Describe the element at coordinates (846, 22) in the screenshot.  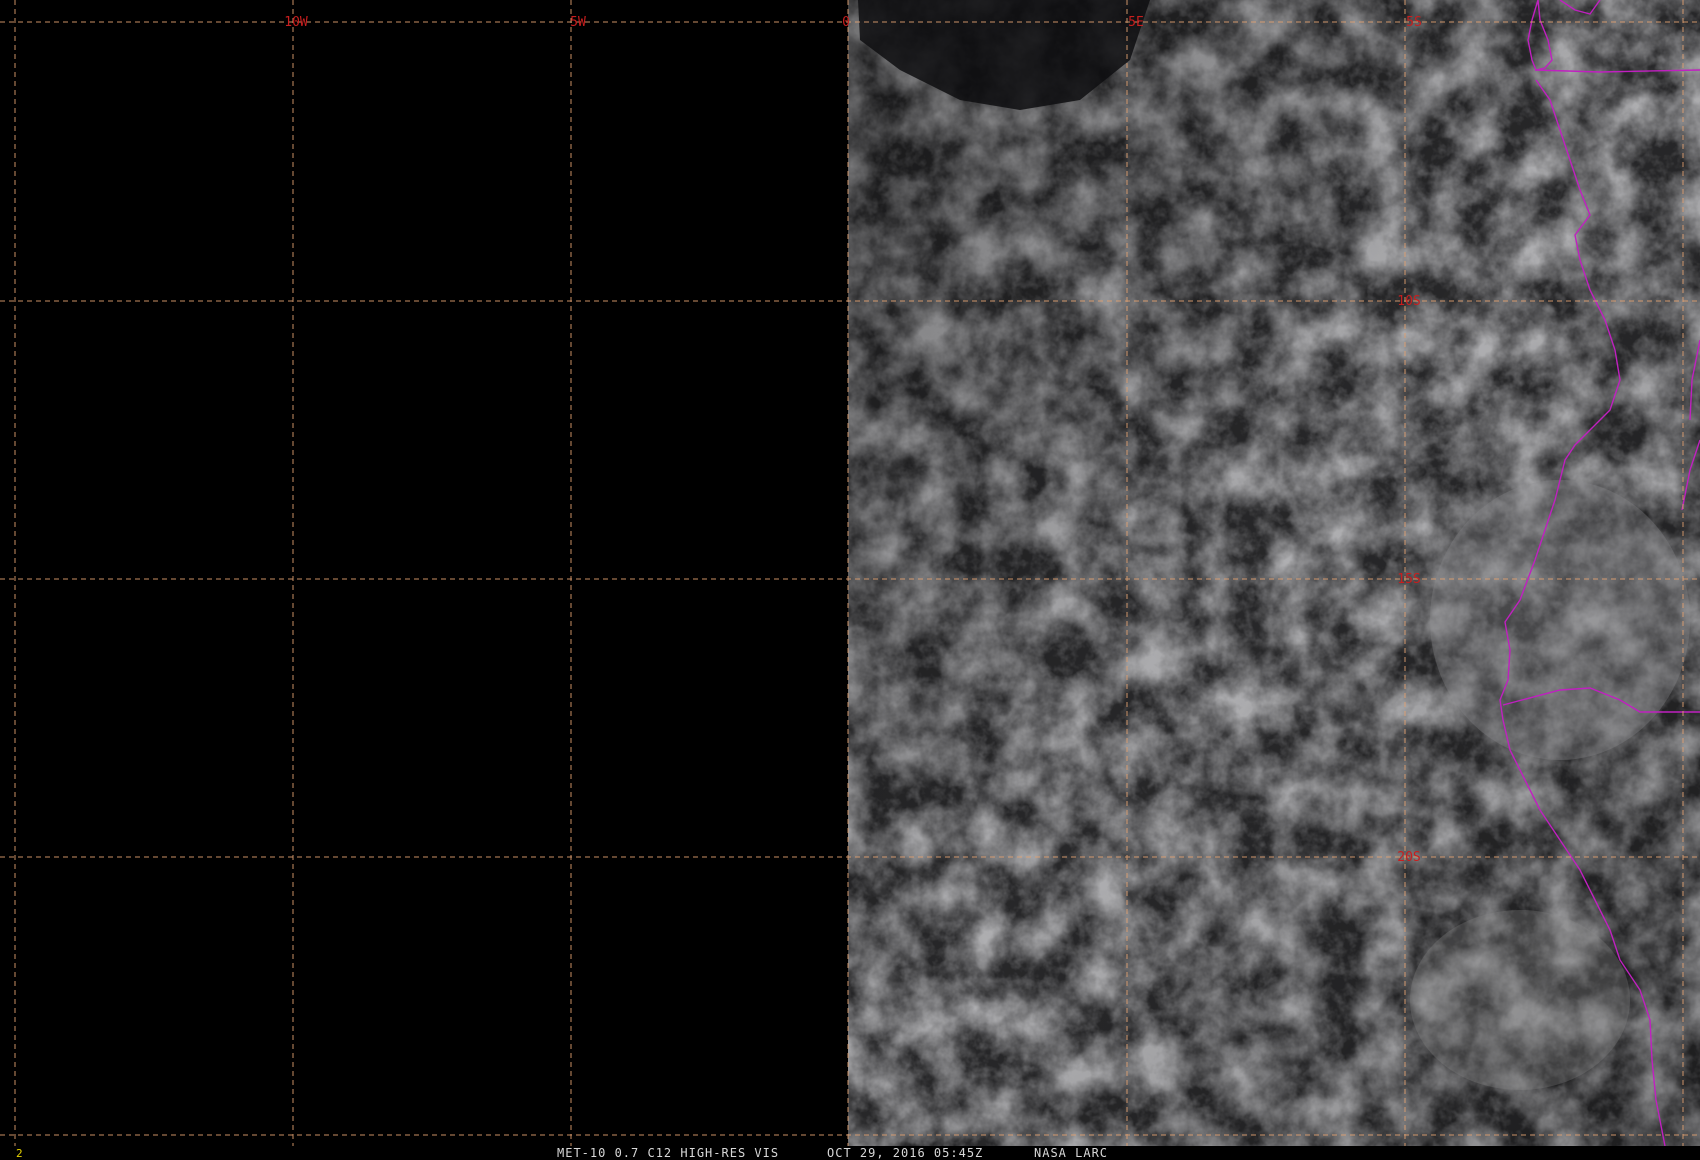
I see `label-lon-0: 0` at that location.